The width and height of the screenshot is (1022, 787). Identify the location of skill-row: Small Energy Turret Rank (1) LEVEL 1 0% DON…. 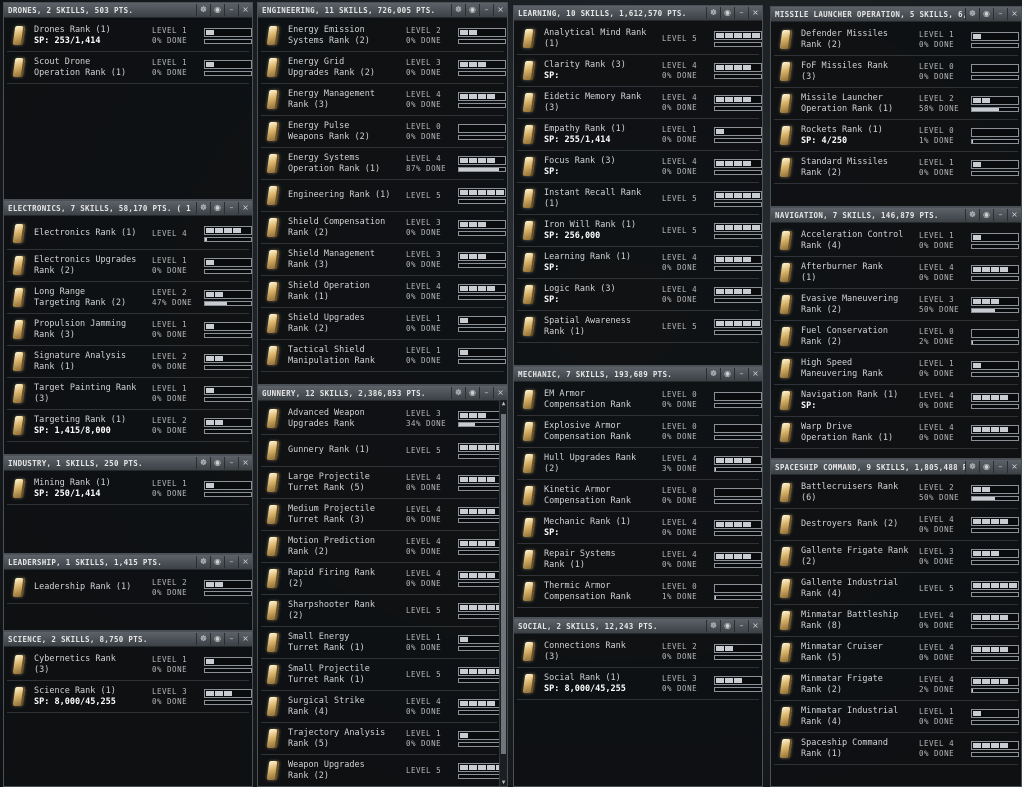
(383, 643).